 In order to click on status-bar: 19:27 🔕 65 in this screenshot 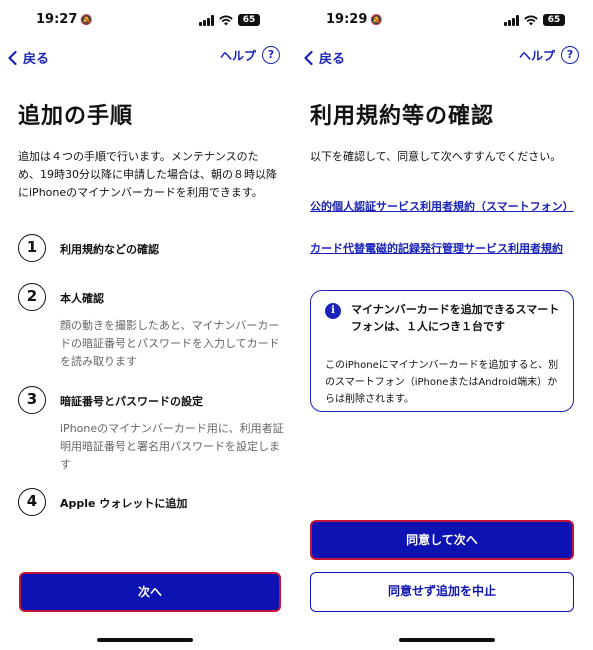, I will do `click(145, 22)`.